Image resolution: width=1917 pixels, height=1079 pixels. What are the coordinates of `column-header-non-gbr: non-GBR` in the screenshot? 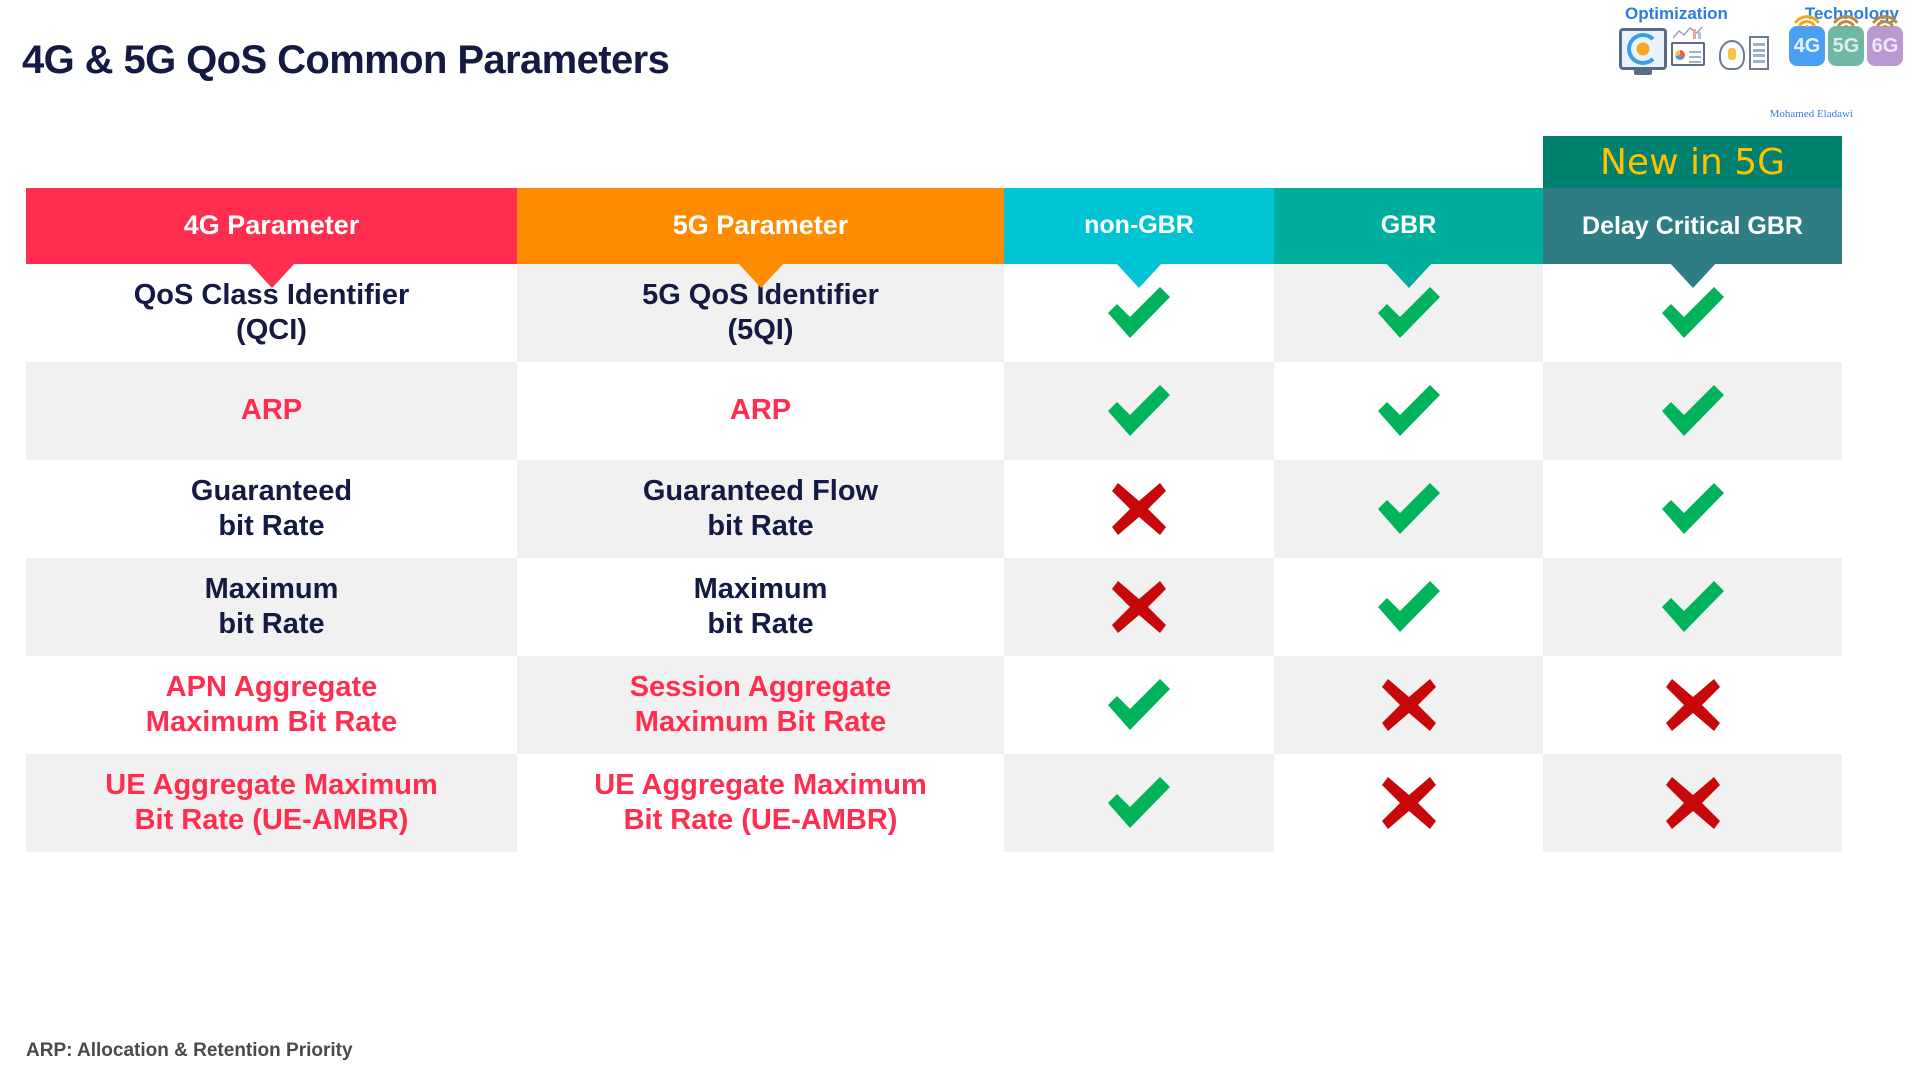 It's located at (1139, 238).